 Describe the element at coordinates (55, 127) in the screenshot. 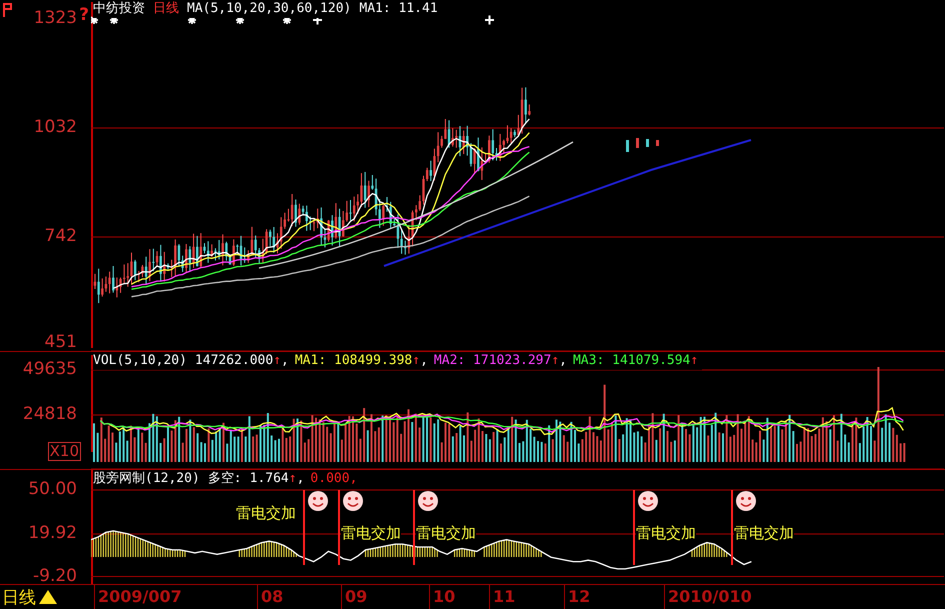

I see `axis-label: 1032` at that location.